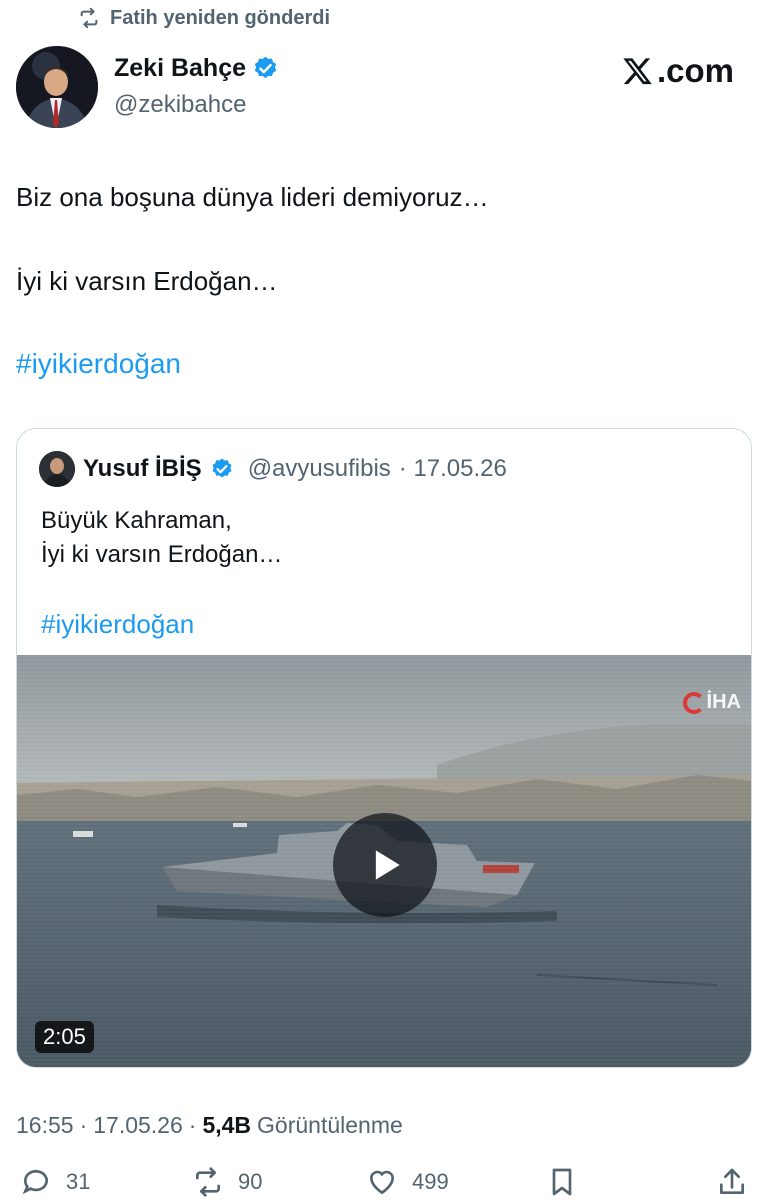 The height and width of the screenshot is (1200, 768). Describe the element at coordinates (98, 364) in the screenshot. I see `tweet-hashtag-link: #iyikierdoğan` at that location.